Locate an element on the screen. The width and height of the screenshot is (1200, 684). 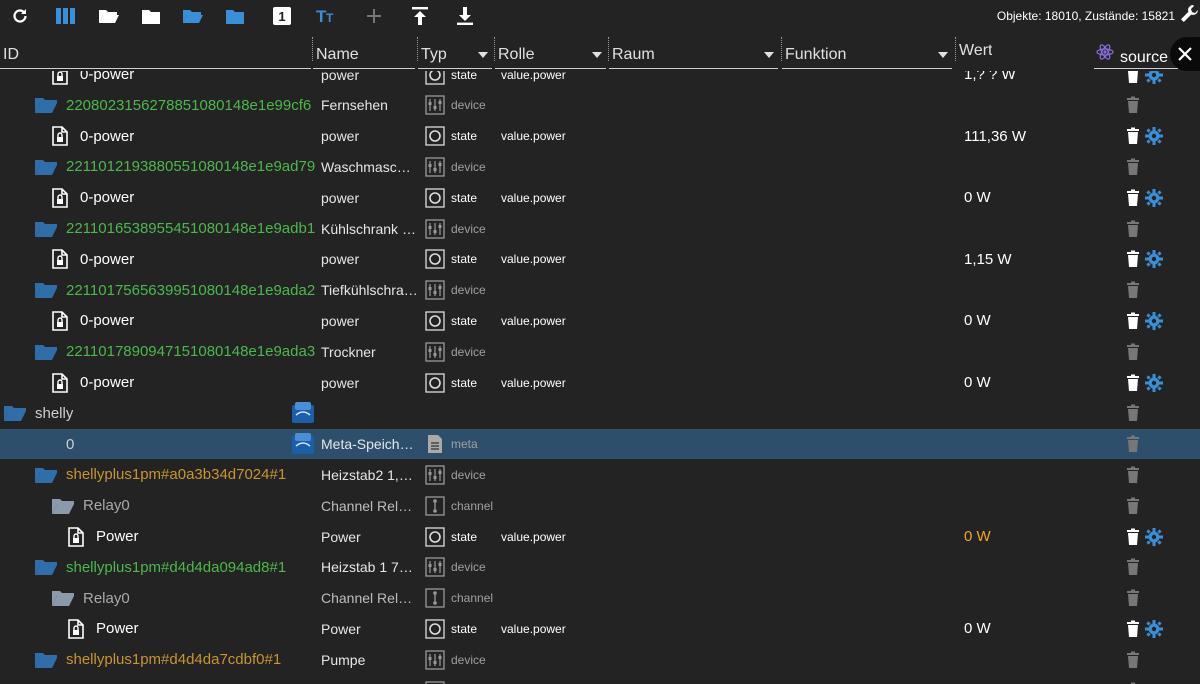
header-name: Name is located at coordinates (364, 54).